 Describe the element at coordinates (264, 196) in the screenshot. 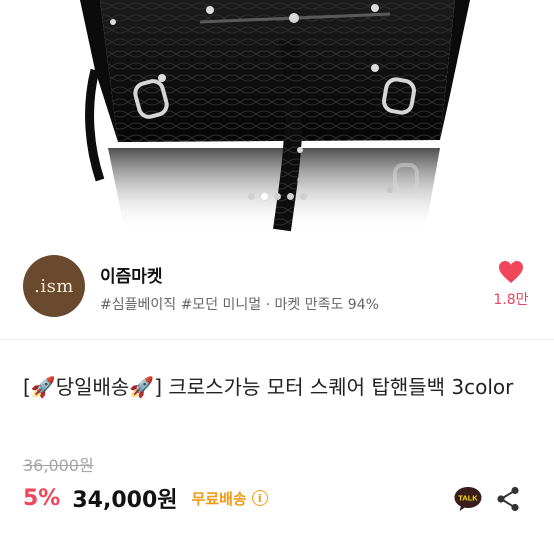

I see `carousel-dot-active` at that location.